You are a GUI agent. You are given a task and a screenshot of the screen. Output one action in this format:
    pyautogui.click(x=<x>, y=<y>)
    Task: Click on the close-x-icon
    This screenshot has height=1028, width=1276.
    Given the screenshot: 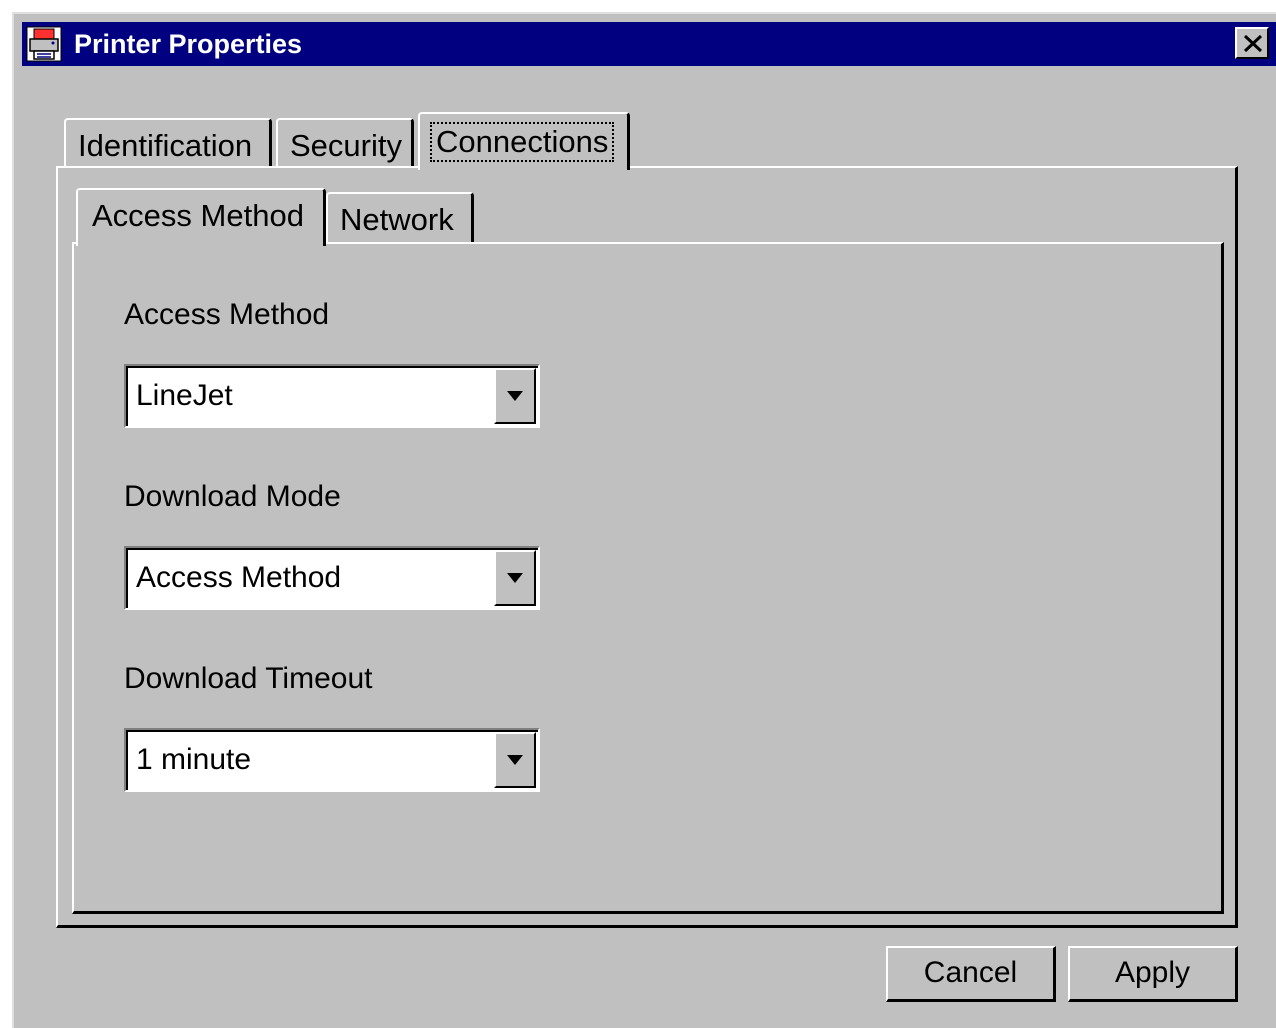 What is the action you would take?
    pyautogui.click(x=1253, y=43)
    